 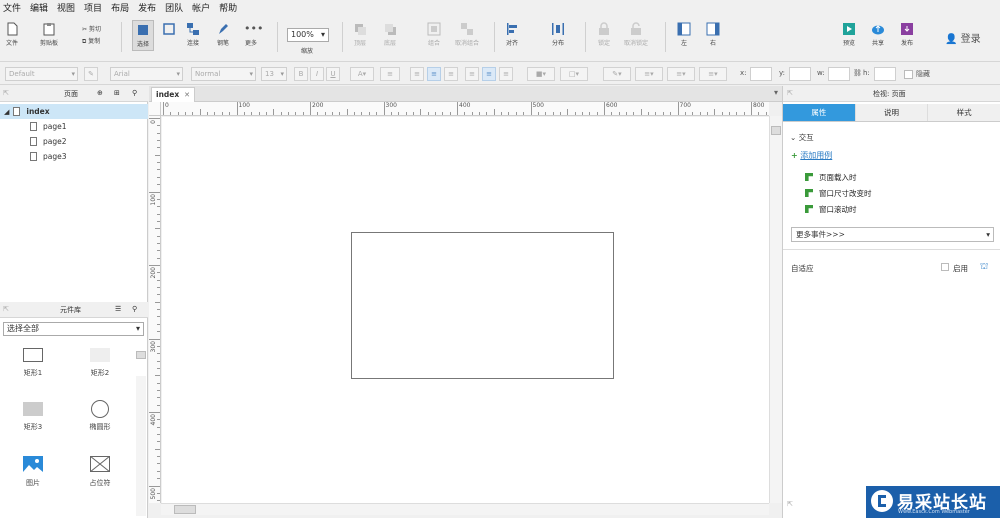 I want to click on select-button: 选择, so click(x=143, y=35).